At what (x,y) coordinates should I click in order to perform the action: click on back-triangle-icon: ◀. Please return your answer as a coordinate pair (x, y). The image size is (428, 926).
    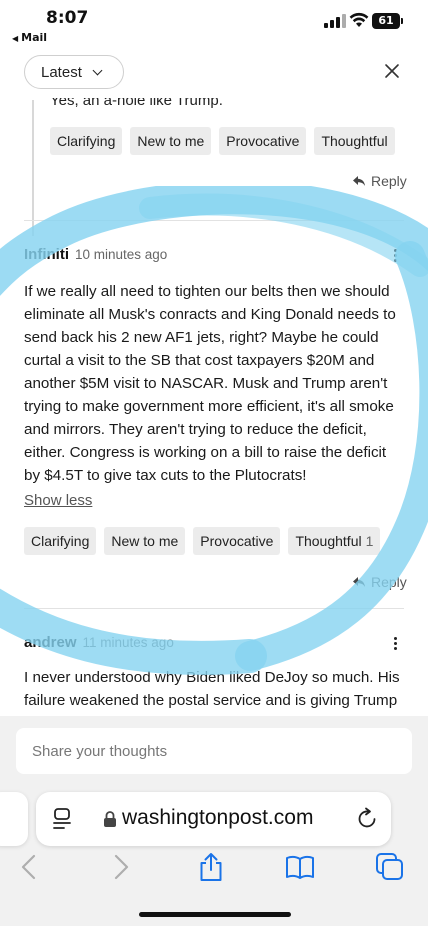
    Looking at the image, I should click on (15, 38).